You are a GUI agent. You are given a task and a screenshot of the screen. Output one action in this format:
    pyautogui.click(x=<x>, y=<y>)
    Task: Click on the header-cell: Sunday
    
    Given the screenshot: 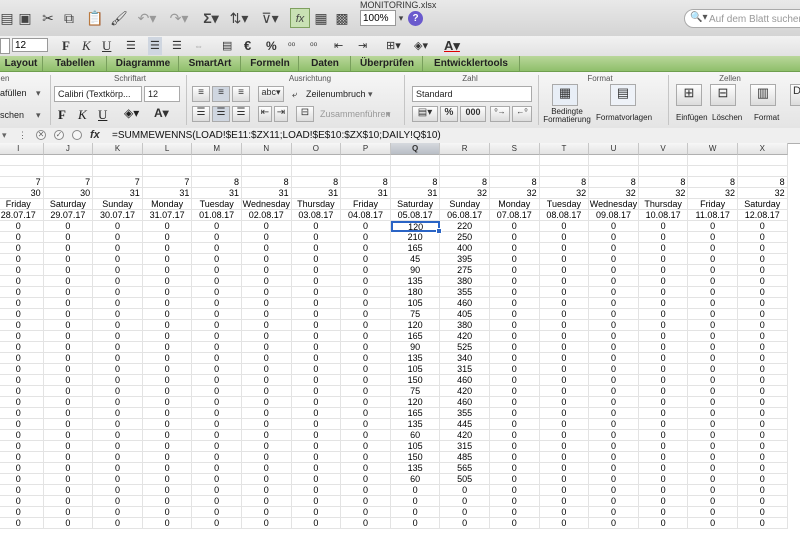 What is the action you would take?
    pyautogui.click(x=465, y=204)
    